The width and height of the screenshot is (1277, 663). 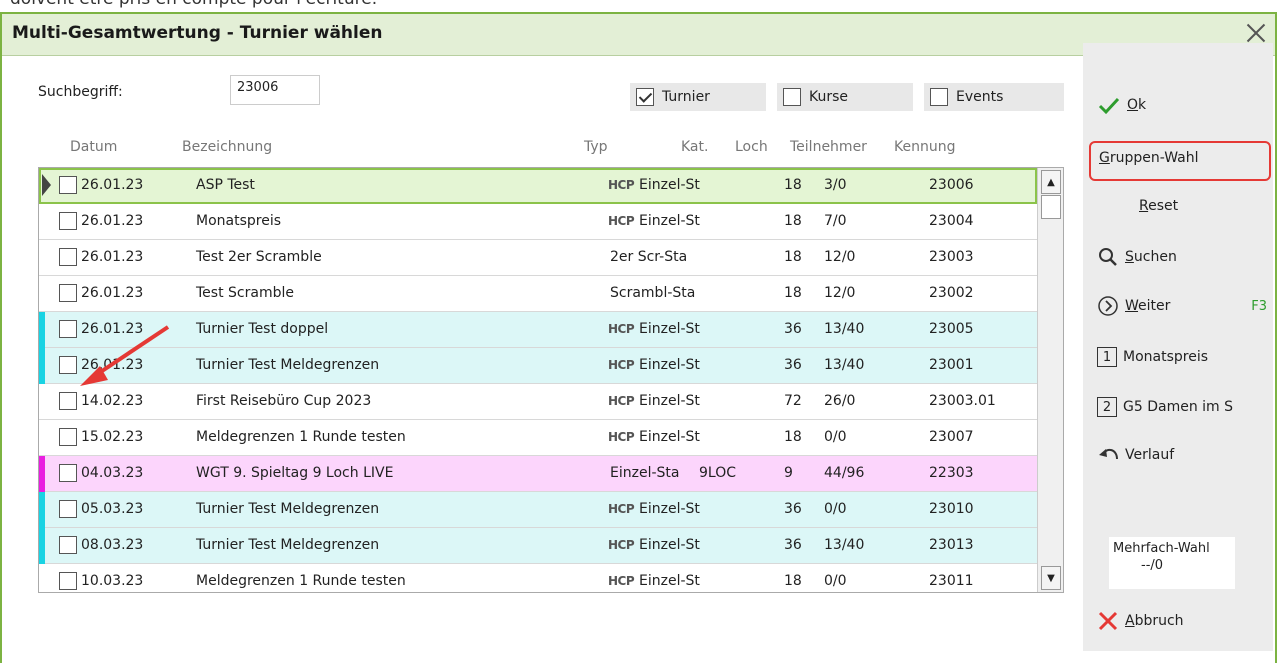 What do you see at coordinates (301, 437) in the screenshot?
I see `cell-bezeichnung: Meldegrenzen 1 Runde testen` at bounding box center [301, 437].